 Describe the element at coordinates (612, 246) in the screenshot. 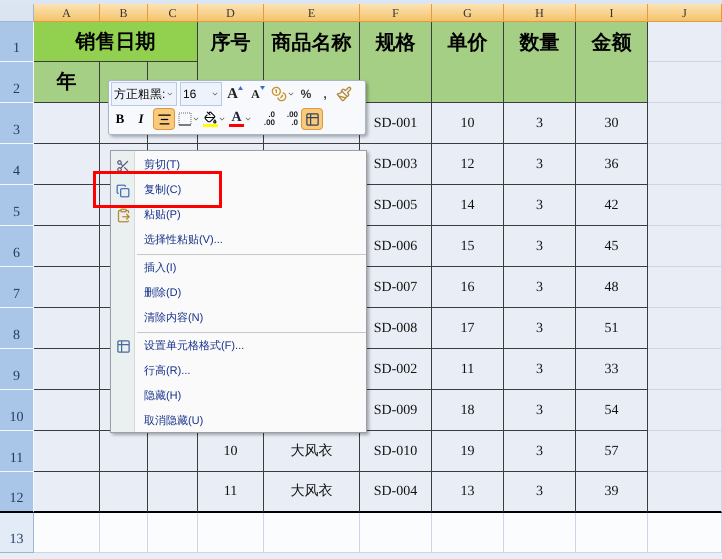

I see `table-cell: 45` at that location.